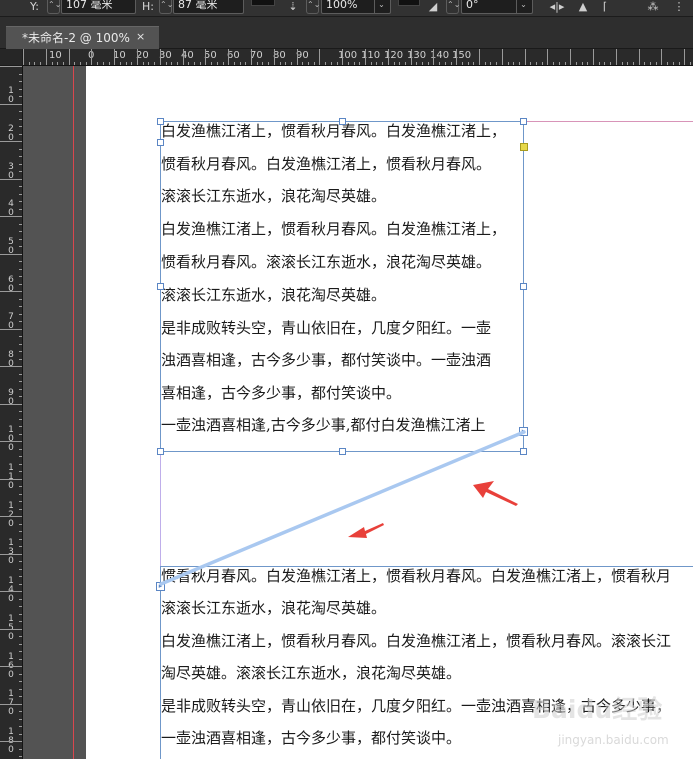 This screenshot has height=759, width=693. Describe the element at coordinates (208, 7) in the screenshot. I see `h-field: 87 毫米` at that location.